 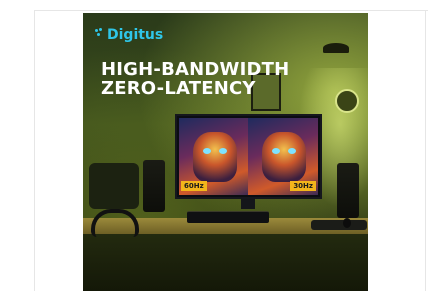 I want to click on refresh-rate-badge-60hz: 60Hz, so click(x=194, y=186).